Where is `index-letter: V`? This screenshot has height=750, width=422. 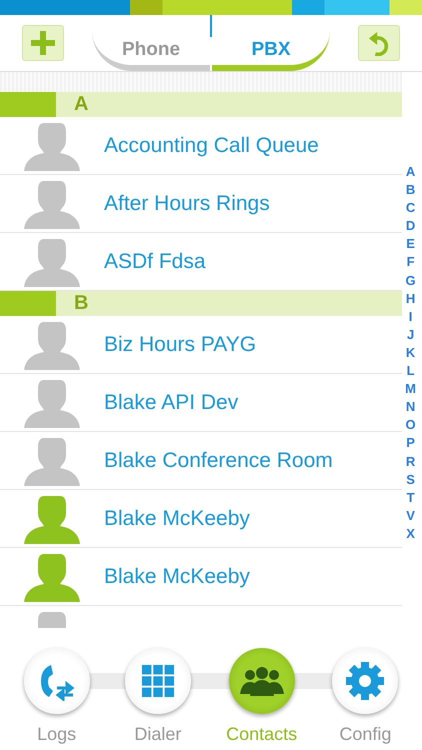
index-letter: V is located at coordinates (410, 515).